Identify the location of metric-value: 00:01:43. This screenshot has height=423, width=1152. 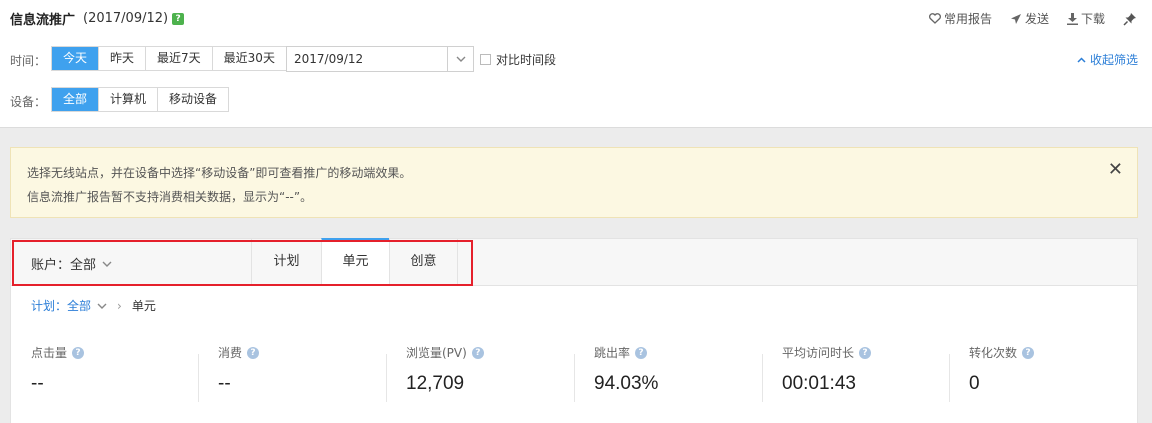
(819, 383).